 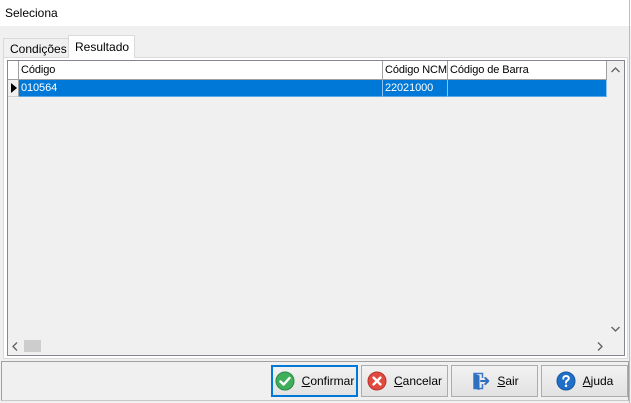 What do you see at coordinates (307, 346) in the screenshot?
I see `horizontal-scrollbar` at bounding box center [307, 346].